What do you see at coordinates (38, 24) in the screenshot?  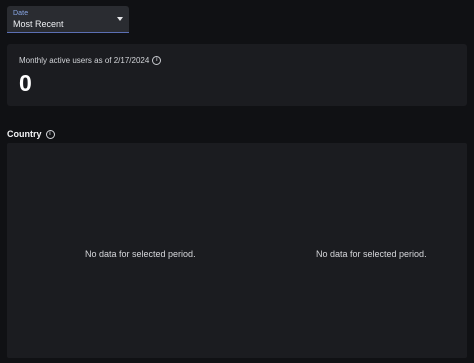 I see `date-filter-value: Most Recent` at bounding box center [38, 24].